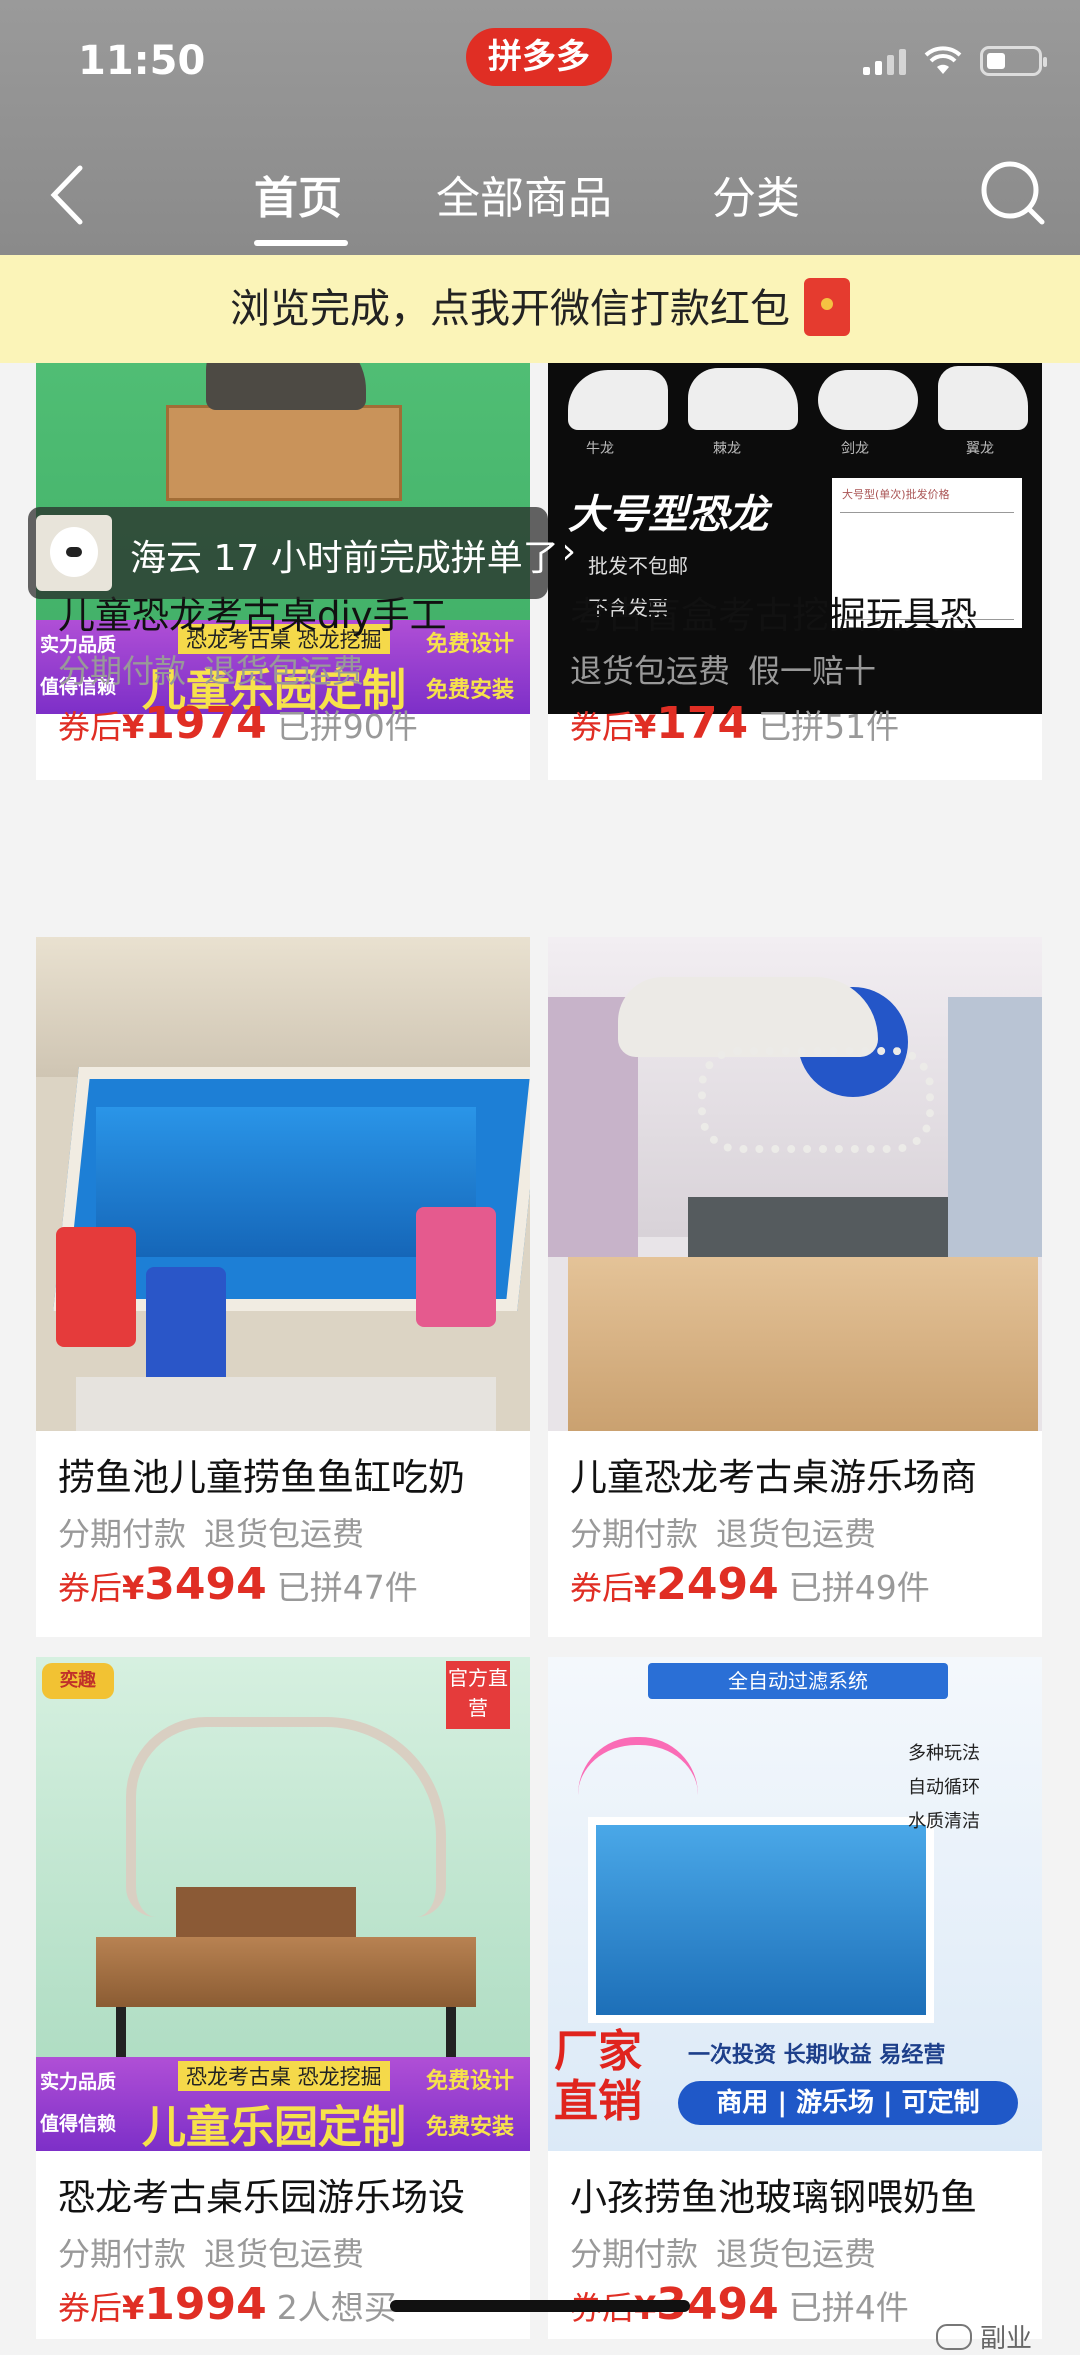  What do you see at coordinates (1013, 193) in the screenshot?
I see `search-icon` at bounding box center [1013, 193].